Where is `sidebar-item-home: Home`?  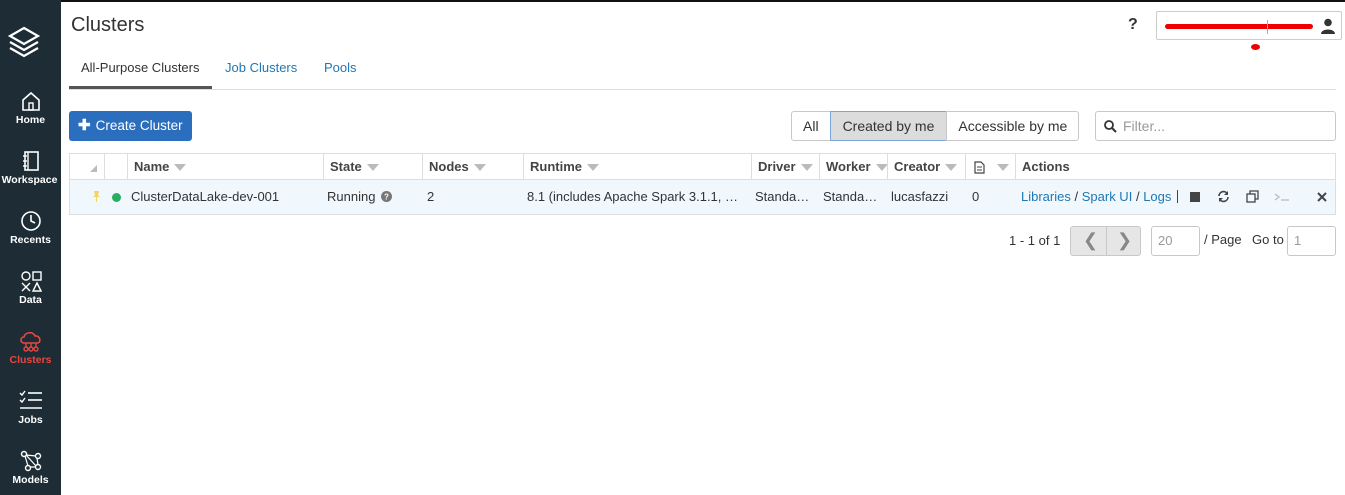
sidebar-item-home: Home is located at coordinates (30, 118).